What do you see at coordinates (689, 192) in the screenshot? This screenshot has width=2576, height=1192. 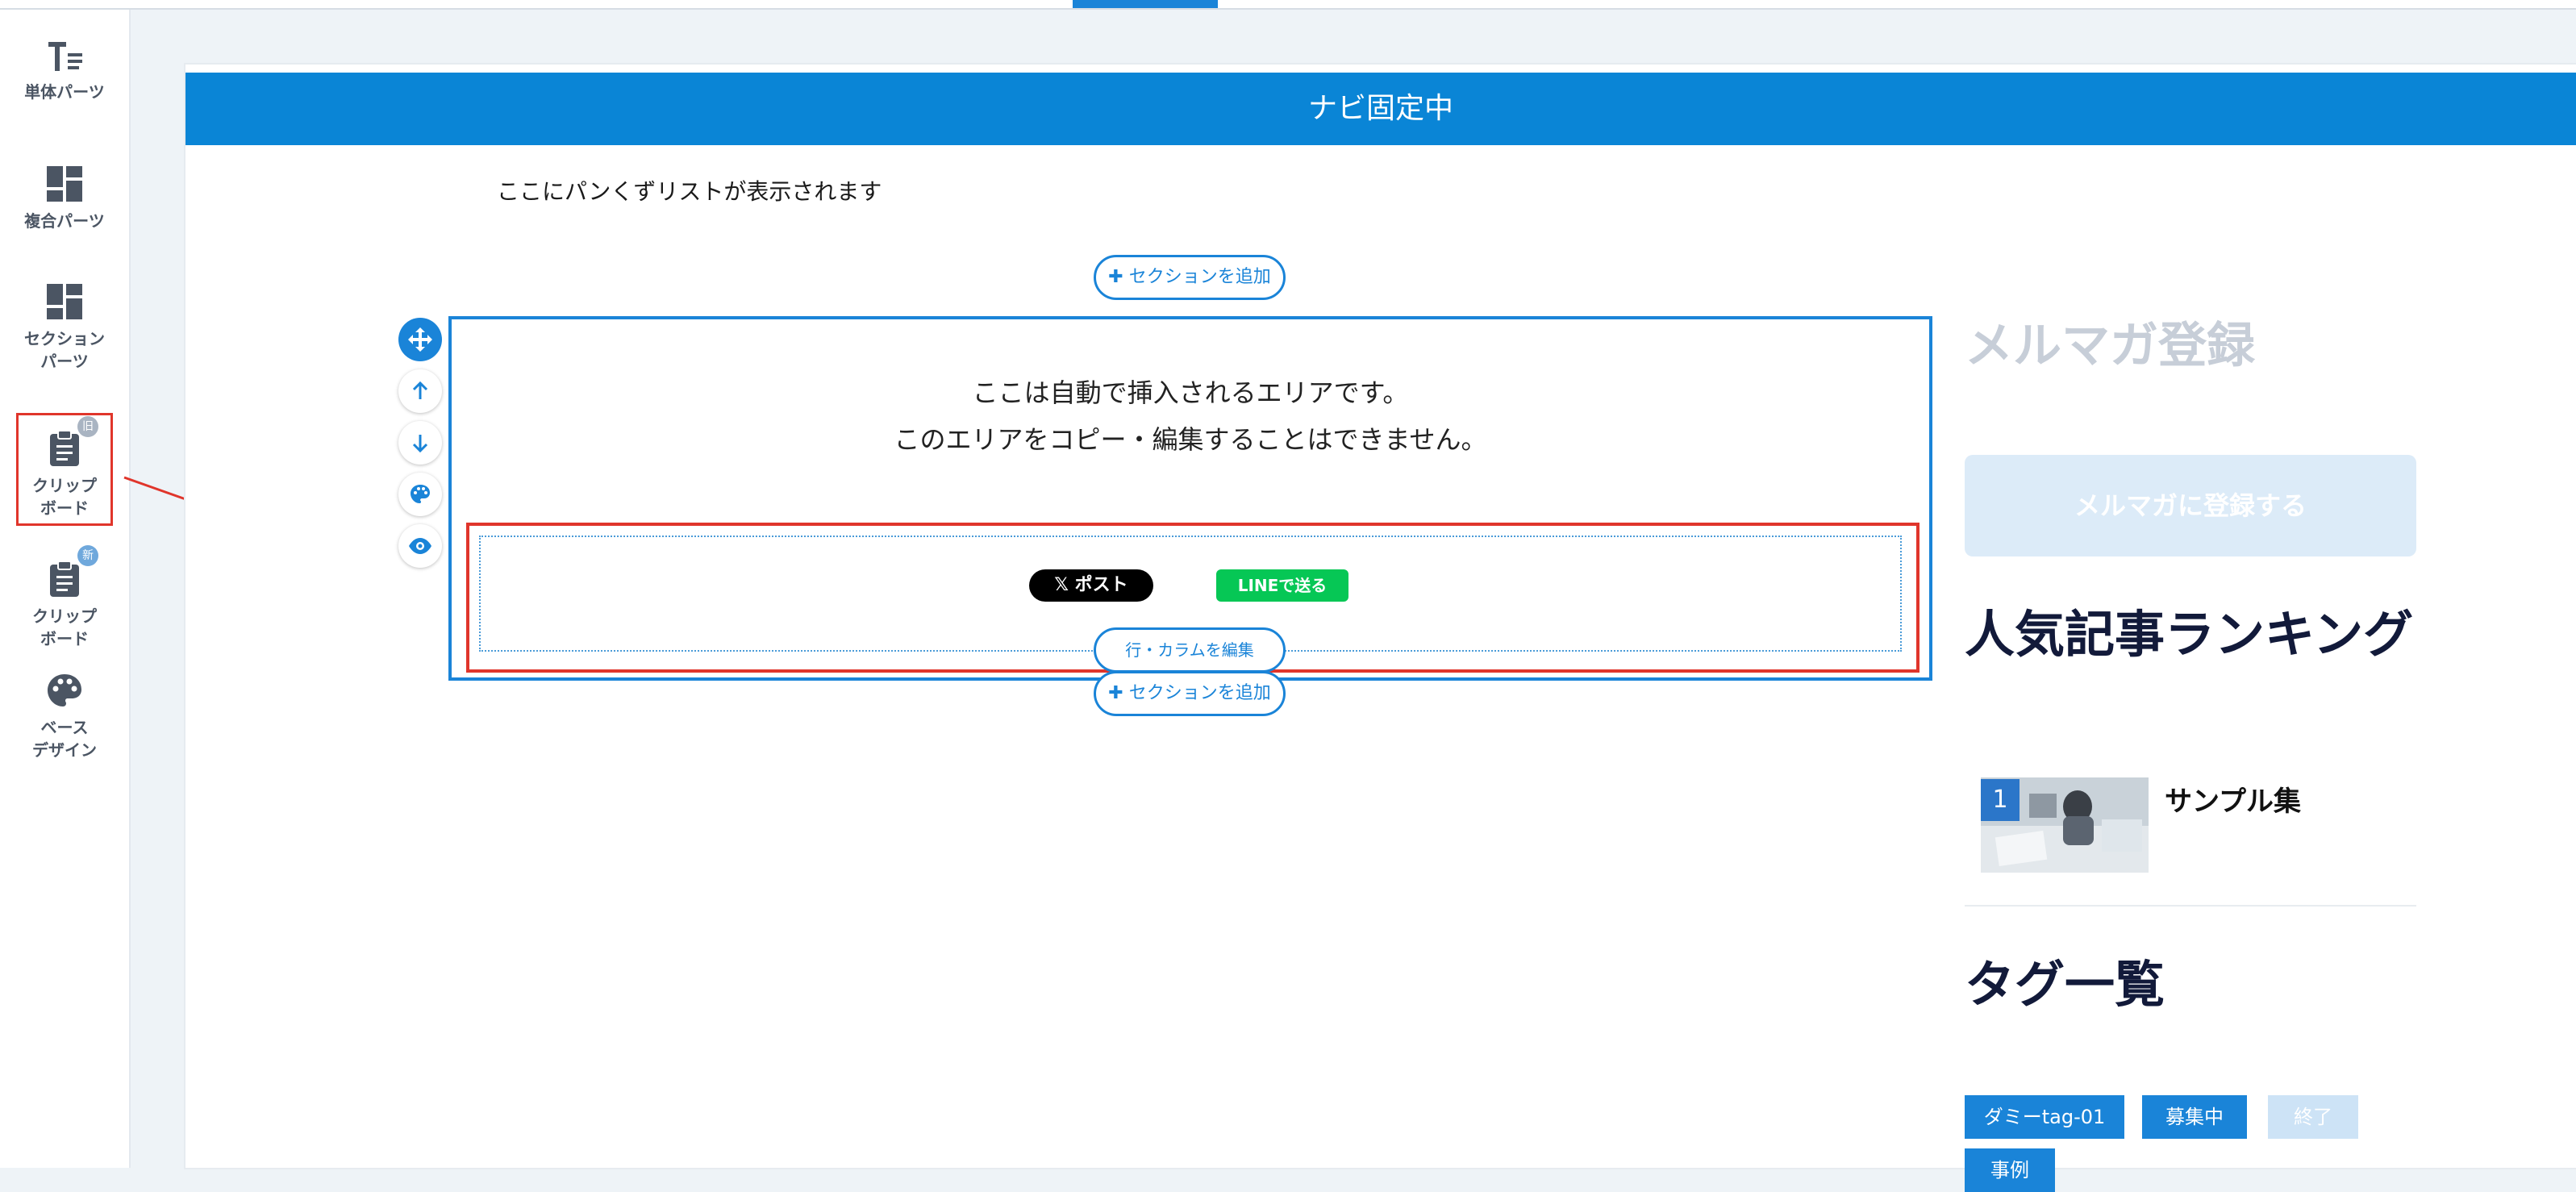 I see `breadcrumb: ここにパンくずリストが表示されます` at bounding box center [689, 192].